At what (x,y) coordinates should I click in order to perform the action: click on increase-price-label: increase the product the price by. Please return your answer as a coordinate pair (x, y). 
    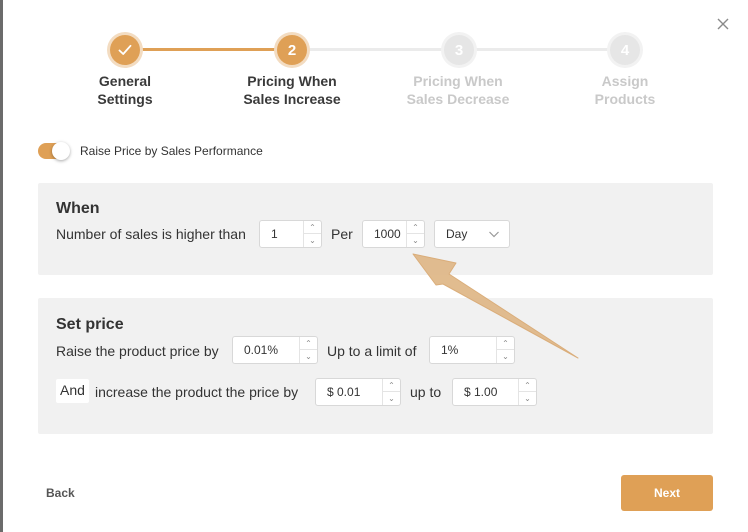
    Looking at the image, I should click on (197, 392).